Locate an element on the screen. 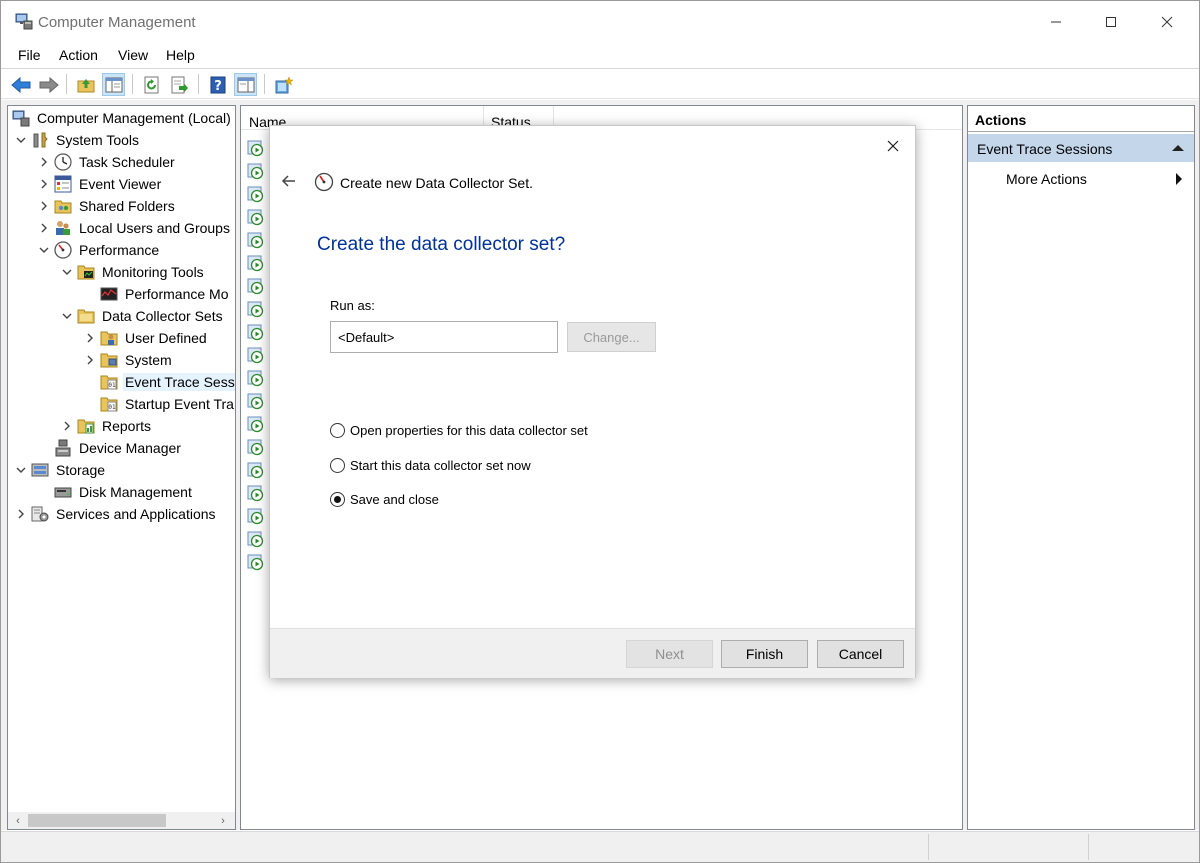 The height and width of the screenshot is (863, 1200). tree-item-local-users-and-groups: Local Users and Groups is located at coordinates (134, 228).